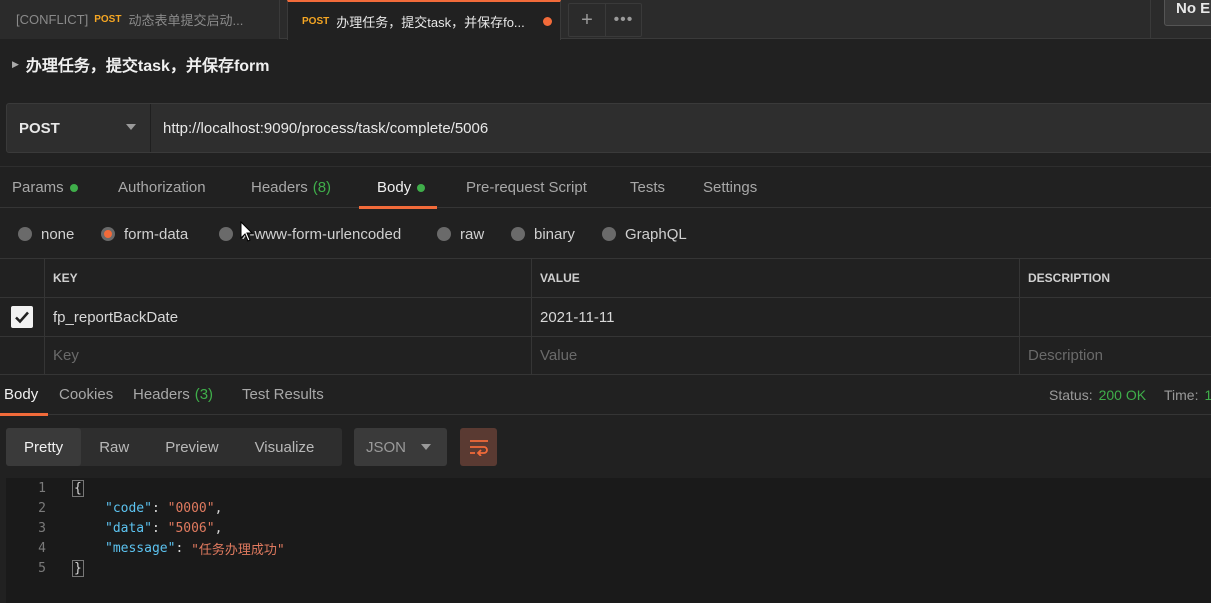 This screenshot has width=1211, height=603. I want to click on close-brace: }, so click(78, 568).